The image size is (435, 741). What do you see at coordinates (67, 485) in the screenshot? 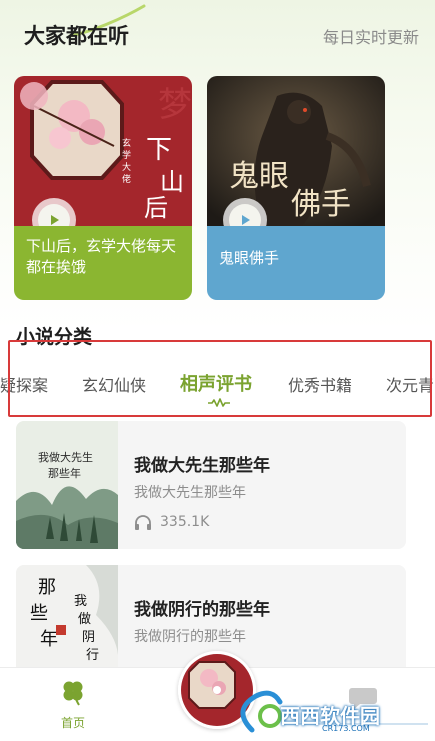
I see `book-cover-1: 我做大先生 那些年` at bounding box center [67, 485].